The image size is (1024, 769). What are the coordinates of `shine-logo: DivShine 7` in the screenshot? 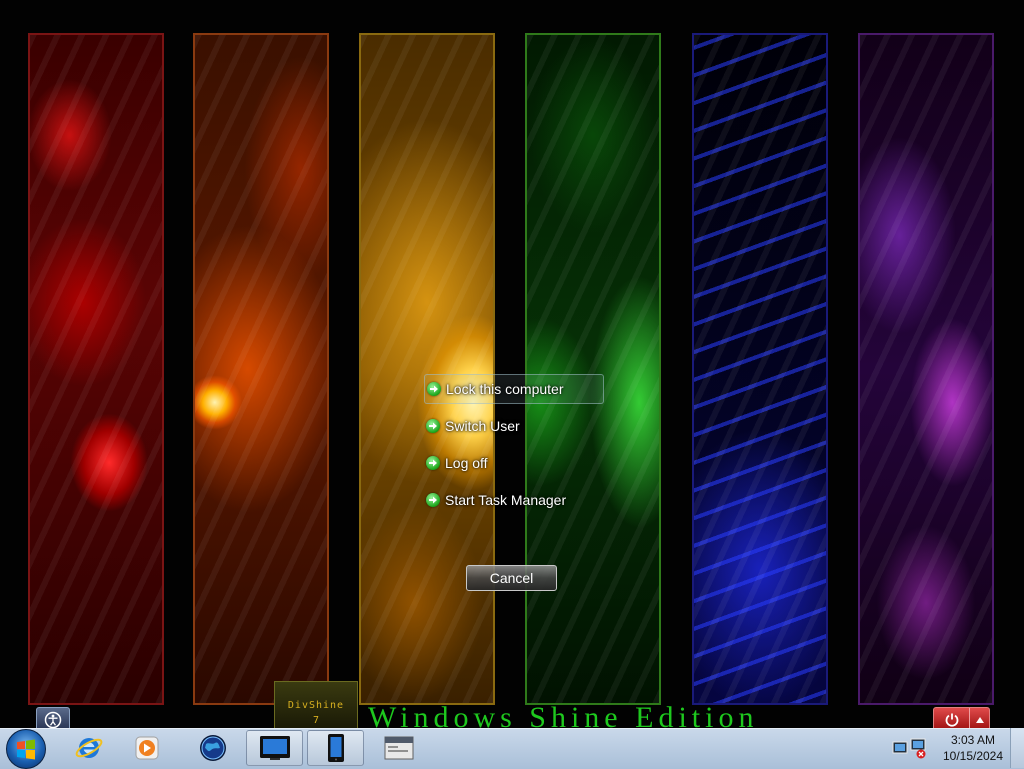 It's located at (316, 705).